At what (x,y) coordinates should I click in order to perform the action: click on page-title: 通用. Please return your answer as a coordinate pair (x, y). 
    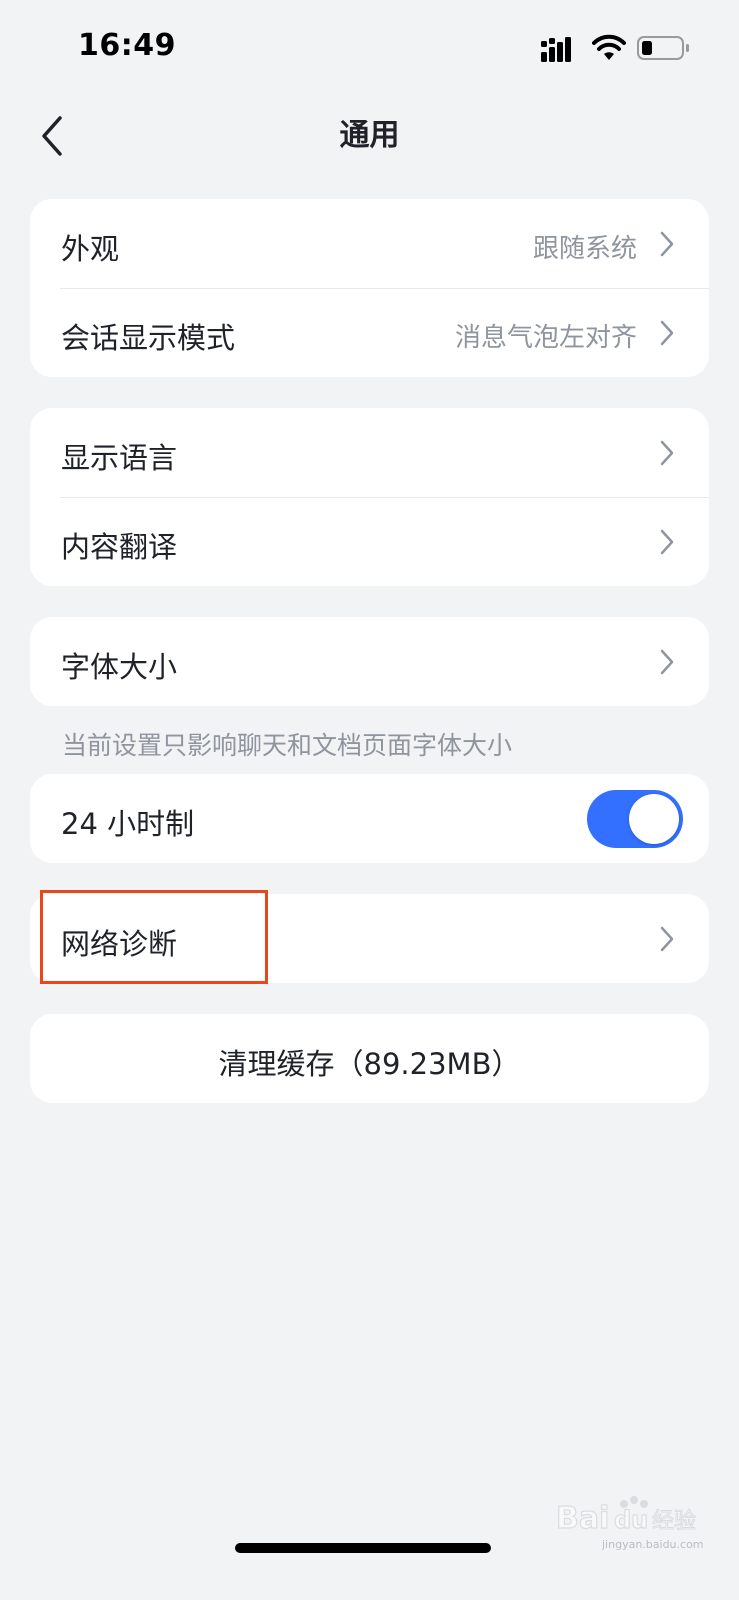
    Looking at the image, I should click on (369, 135).